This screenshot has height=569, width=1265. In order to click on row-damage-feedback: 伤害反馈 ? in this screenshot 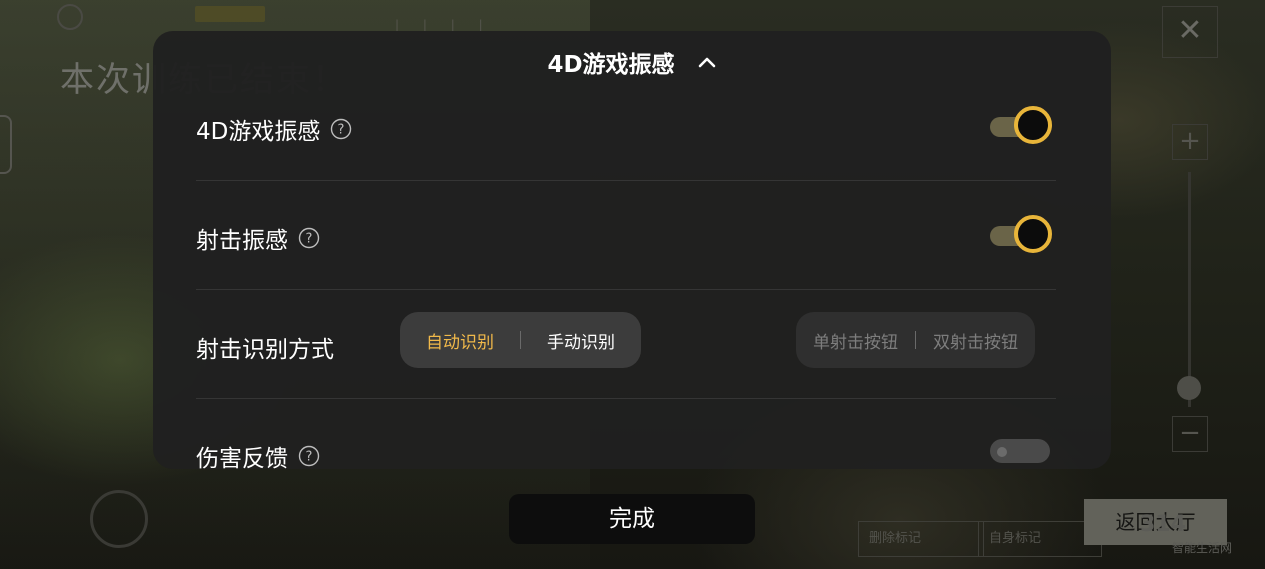, I will do `click(626, 434)`.